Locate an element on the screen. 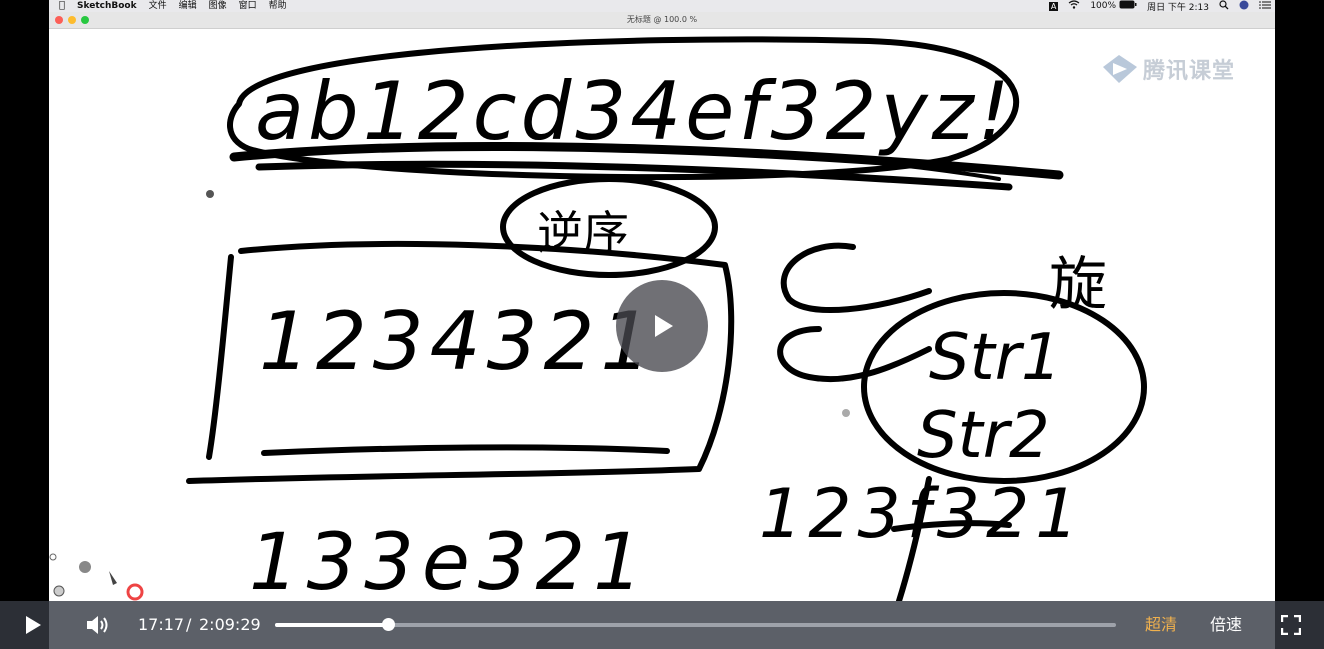 This screenshot has width=1324, height=649. pen-tool-icon is located at coordinates (113, 578).